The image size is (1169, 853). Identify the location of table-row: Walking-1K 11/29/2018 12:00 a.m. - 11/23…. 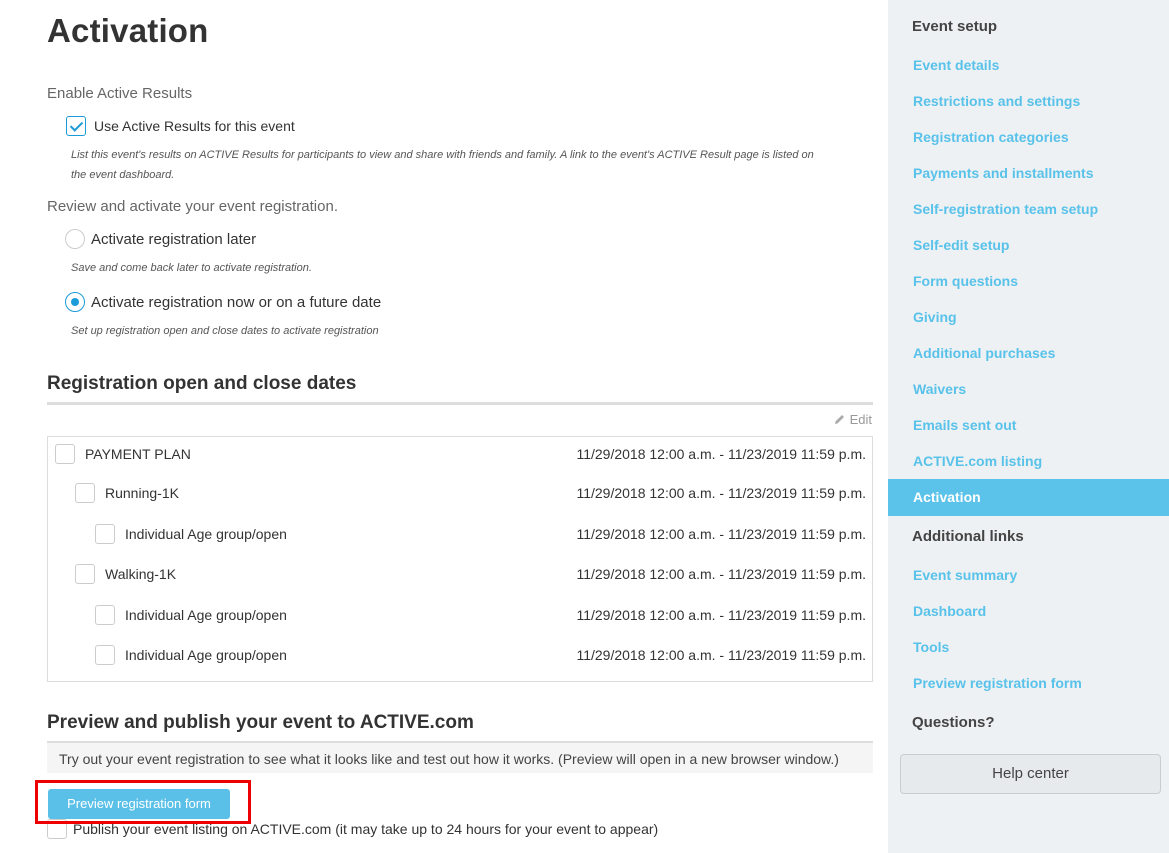
(460, 574).